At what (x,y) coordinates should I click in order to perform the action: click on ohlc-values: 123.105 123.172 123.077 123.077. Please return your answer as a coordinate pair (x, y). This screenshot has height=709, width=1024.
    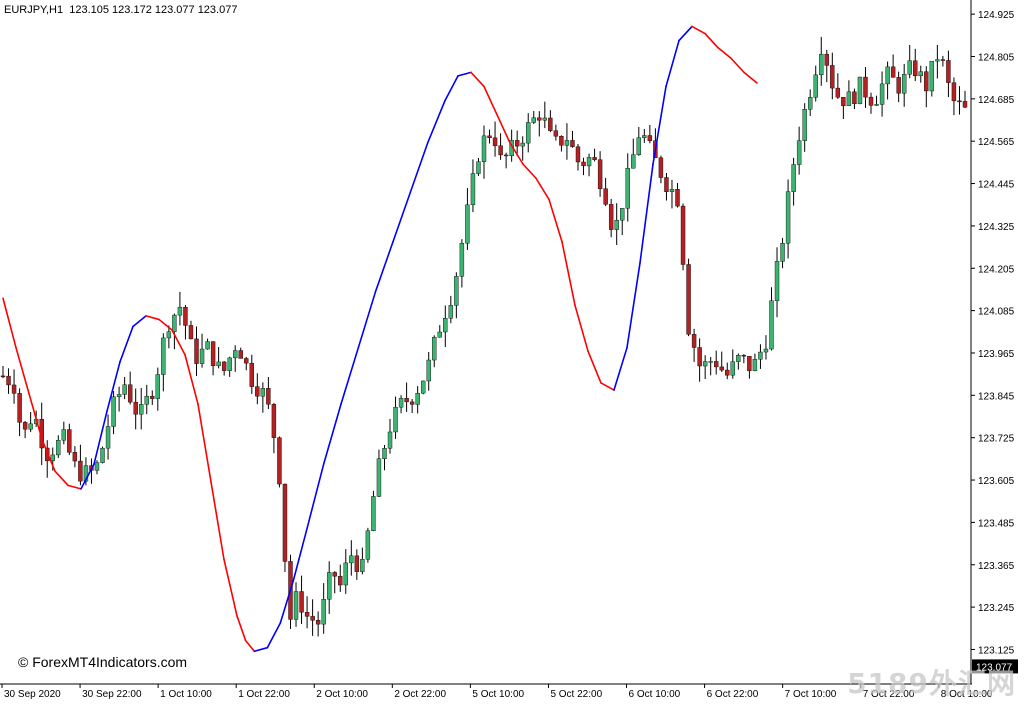
    Looking at the image, I should click on (153, 10).